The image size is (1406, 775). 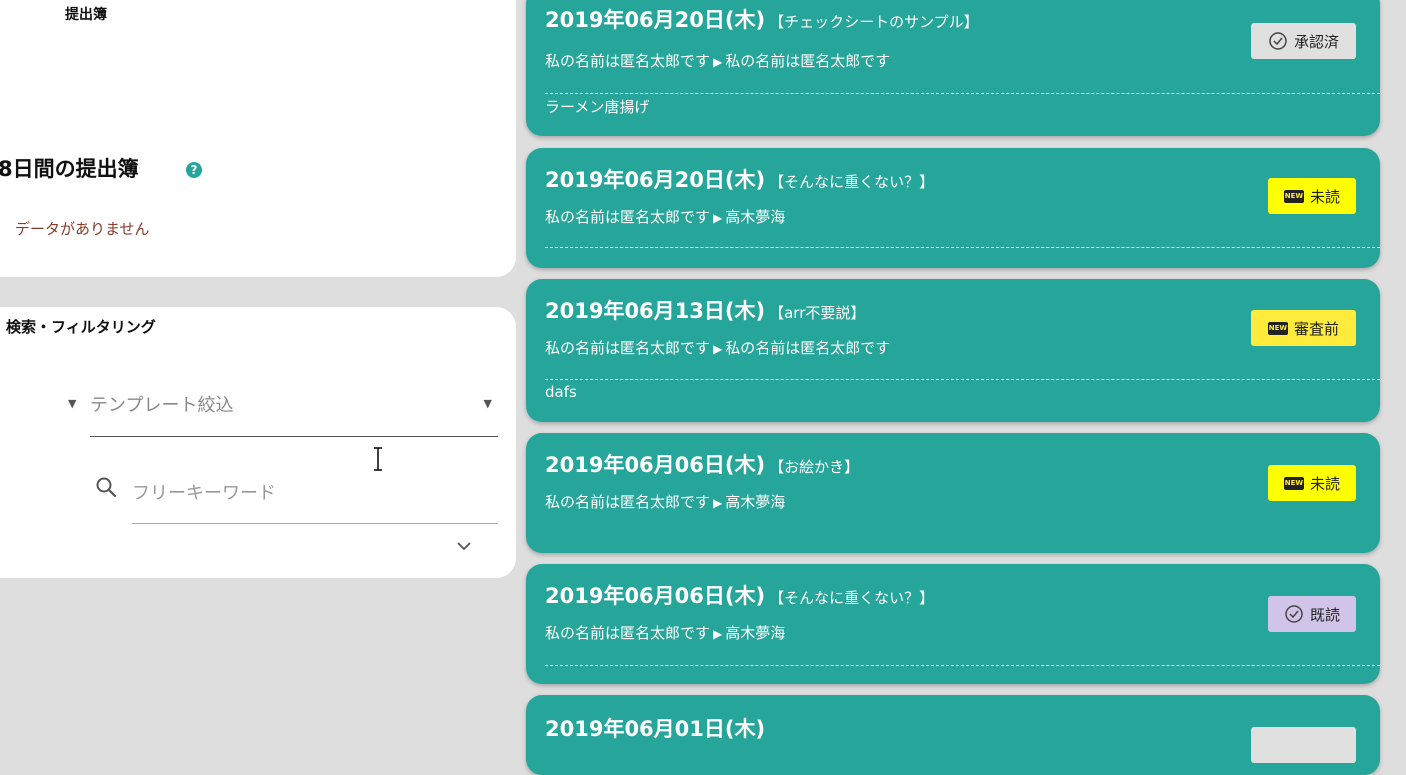 I want to click on card-note: ラーメン唐揚げ, so click(x=597, y=107).